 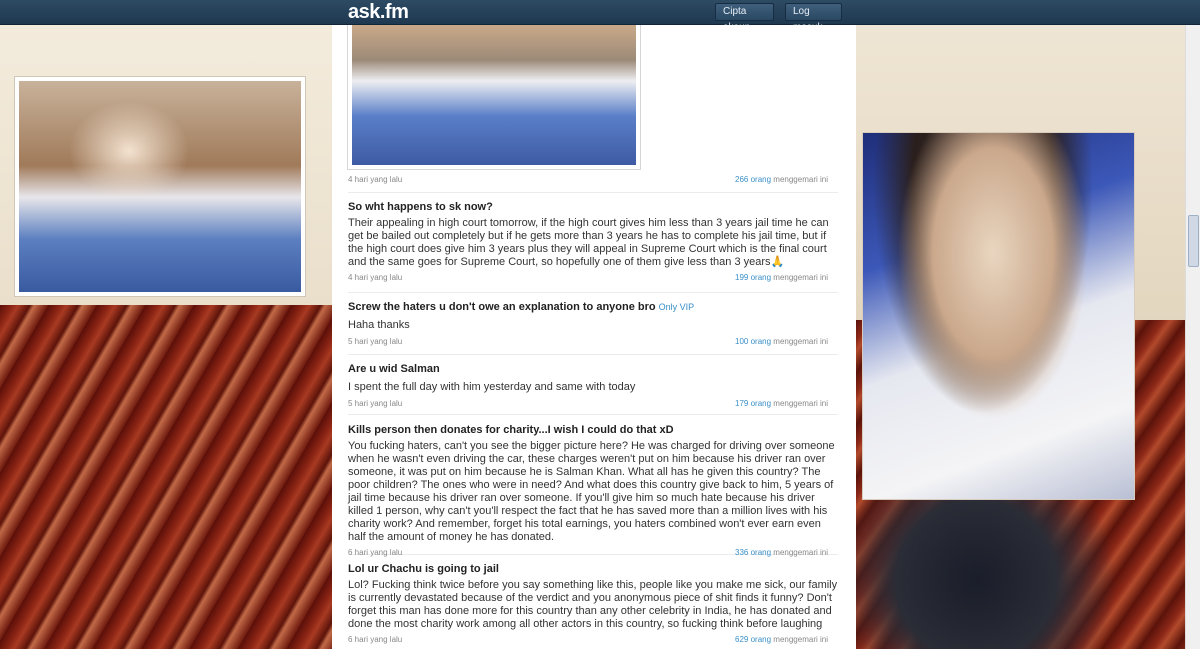 What do you see at coordinates (364, 12) in the screenshot?
I see `logo-text: ask` at bounding box center [364, 12].